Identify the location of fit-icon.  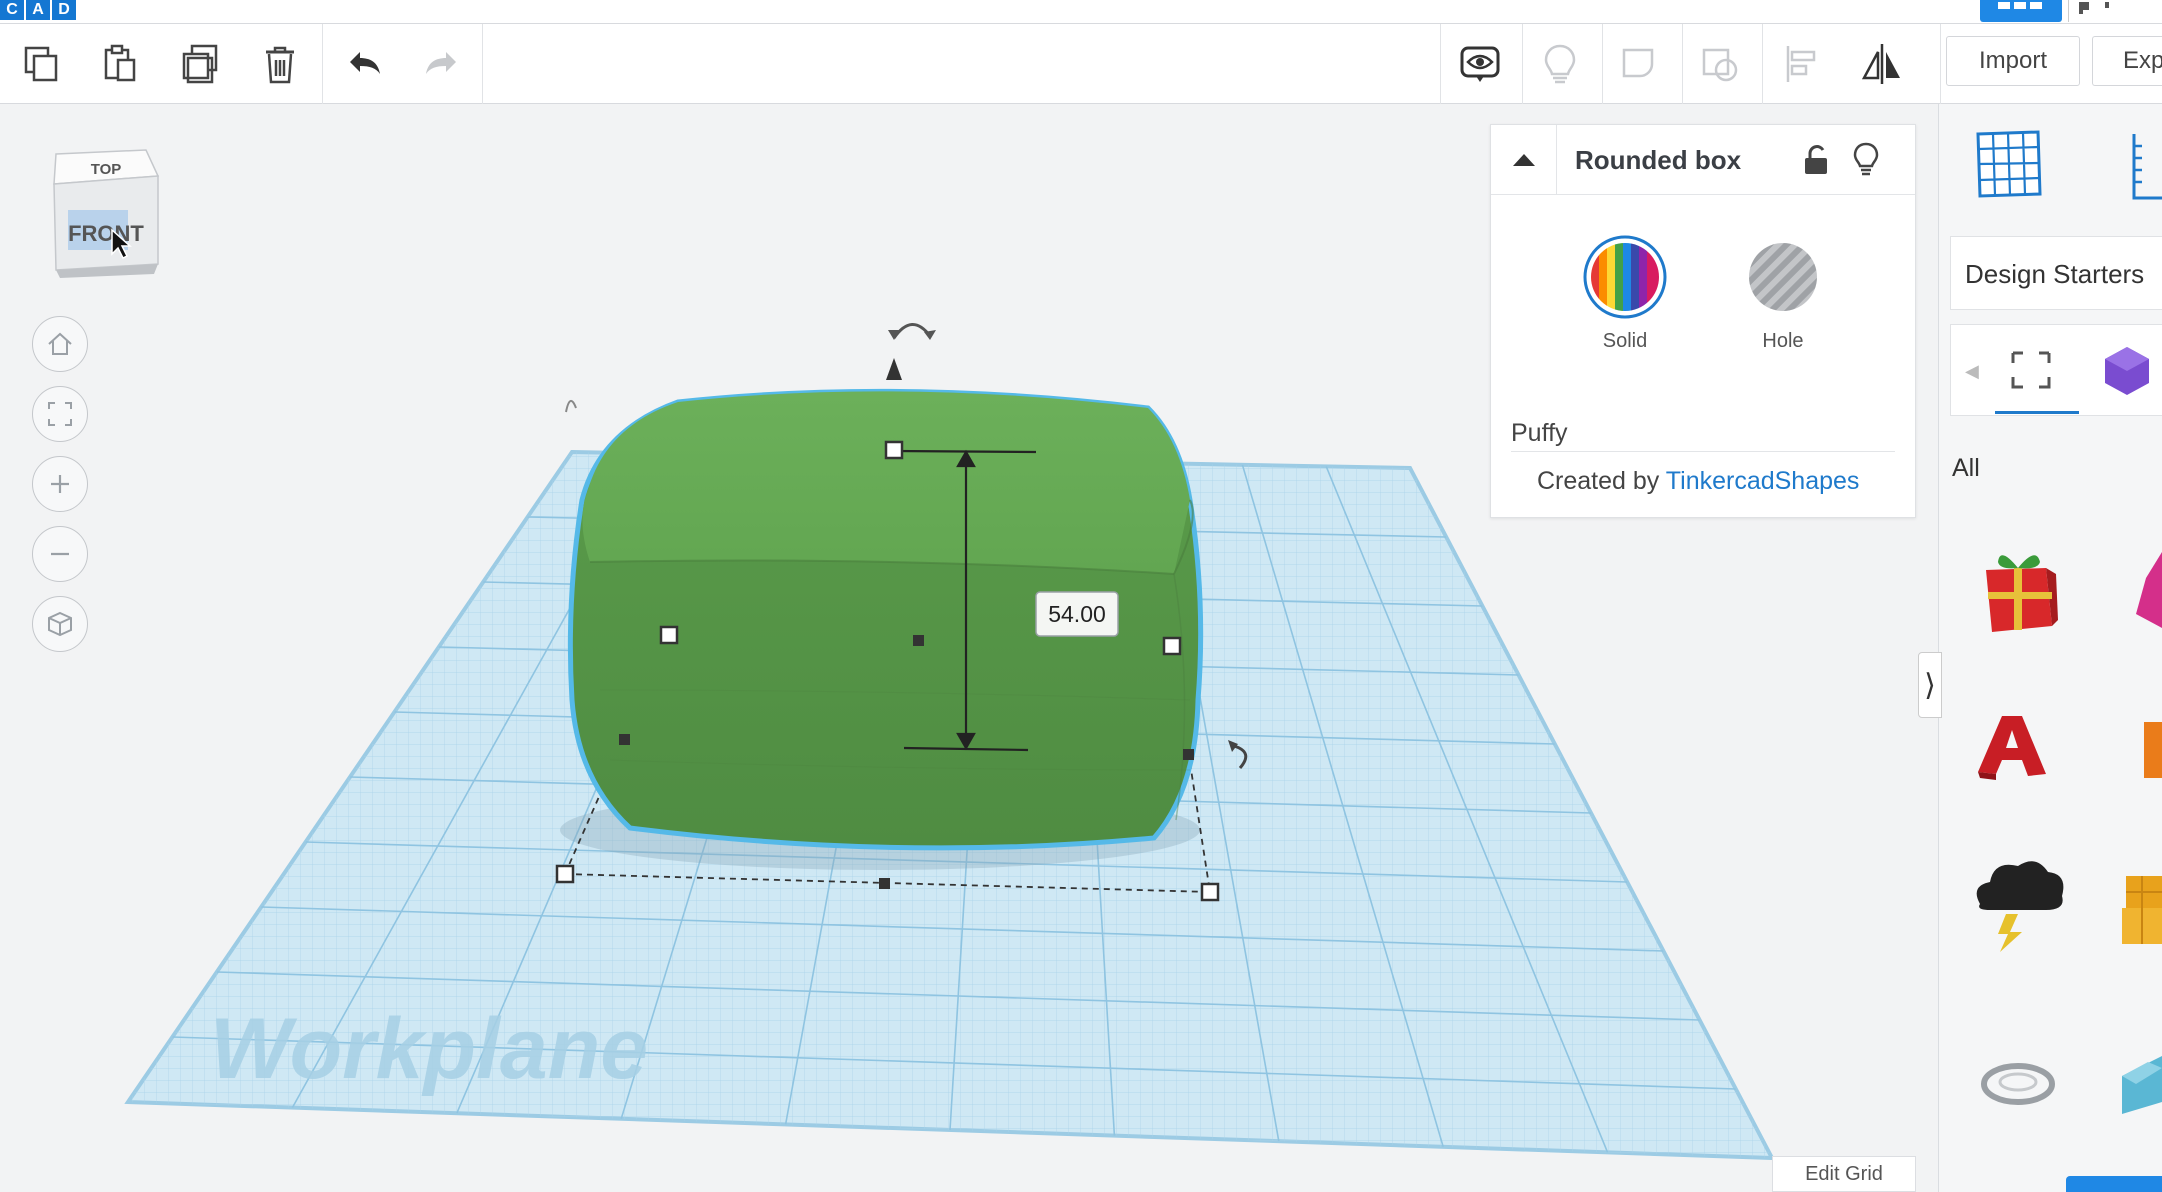
(60, 414).